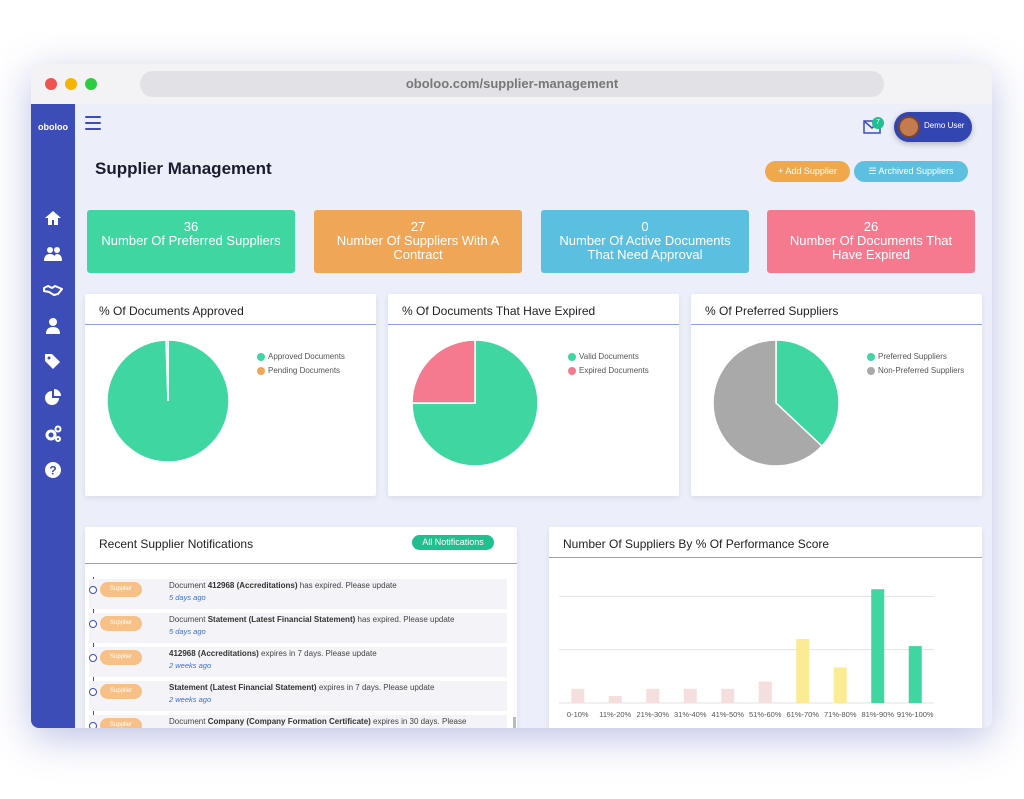 This screenshot has width=1024, height=799. Describe the element at coordinates (301, 357) in the screenshot. I see `legend-item: Approved Documents` at that location.